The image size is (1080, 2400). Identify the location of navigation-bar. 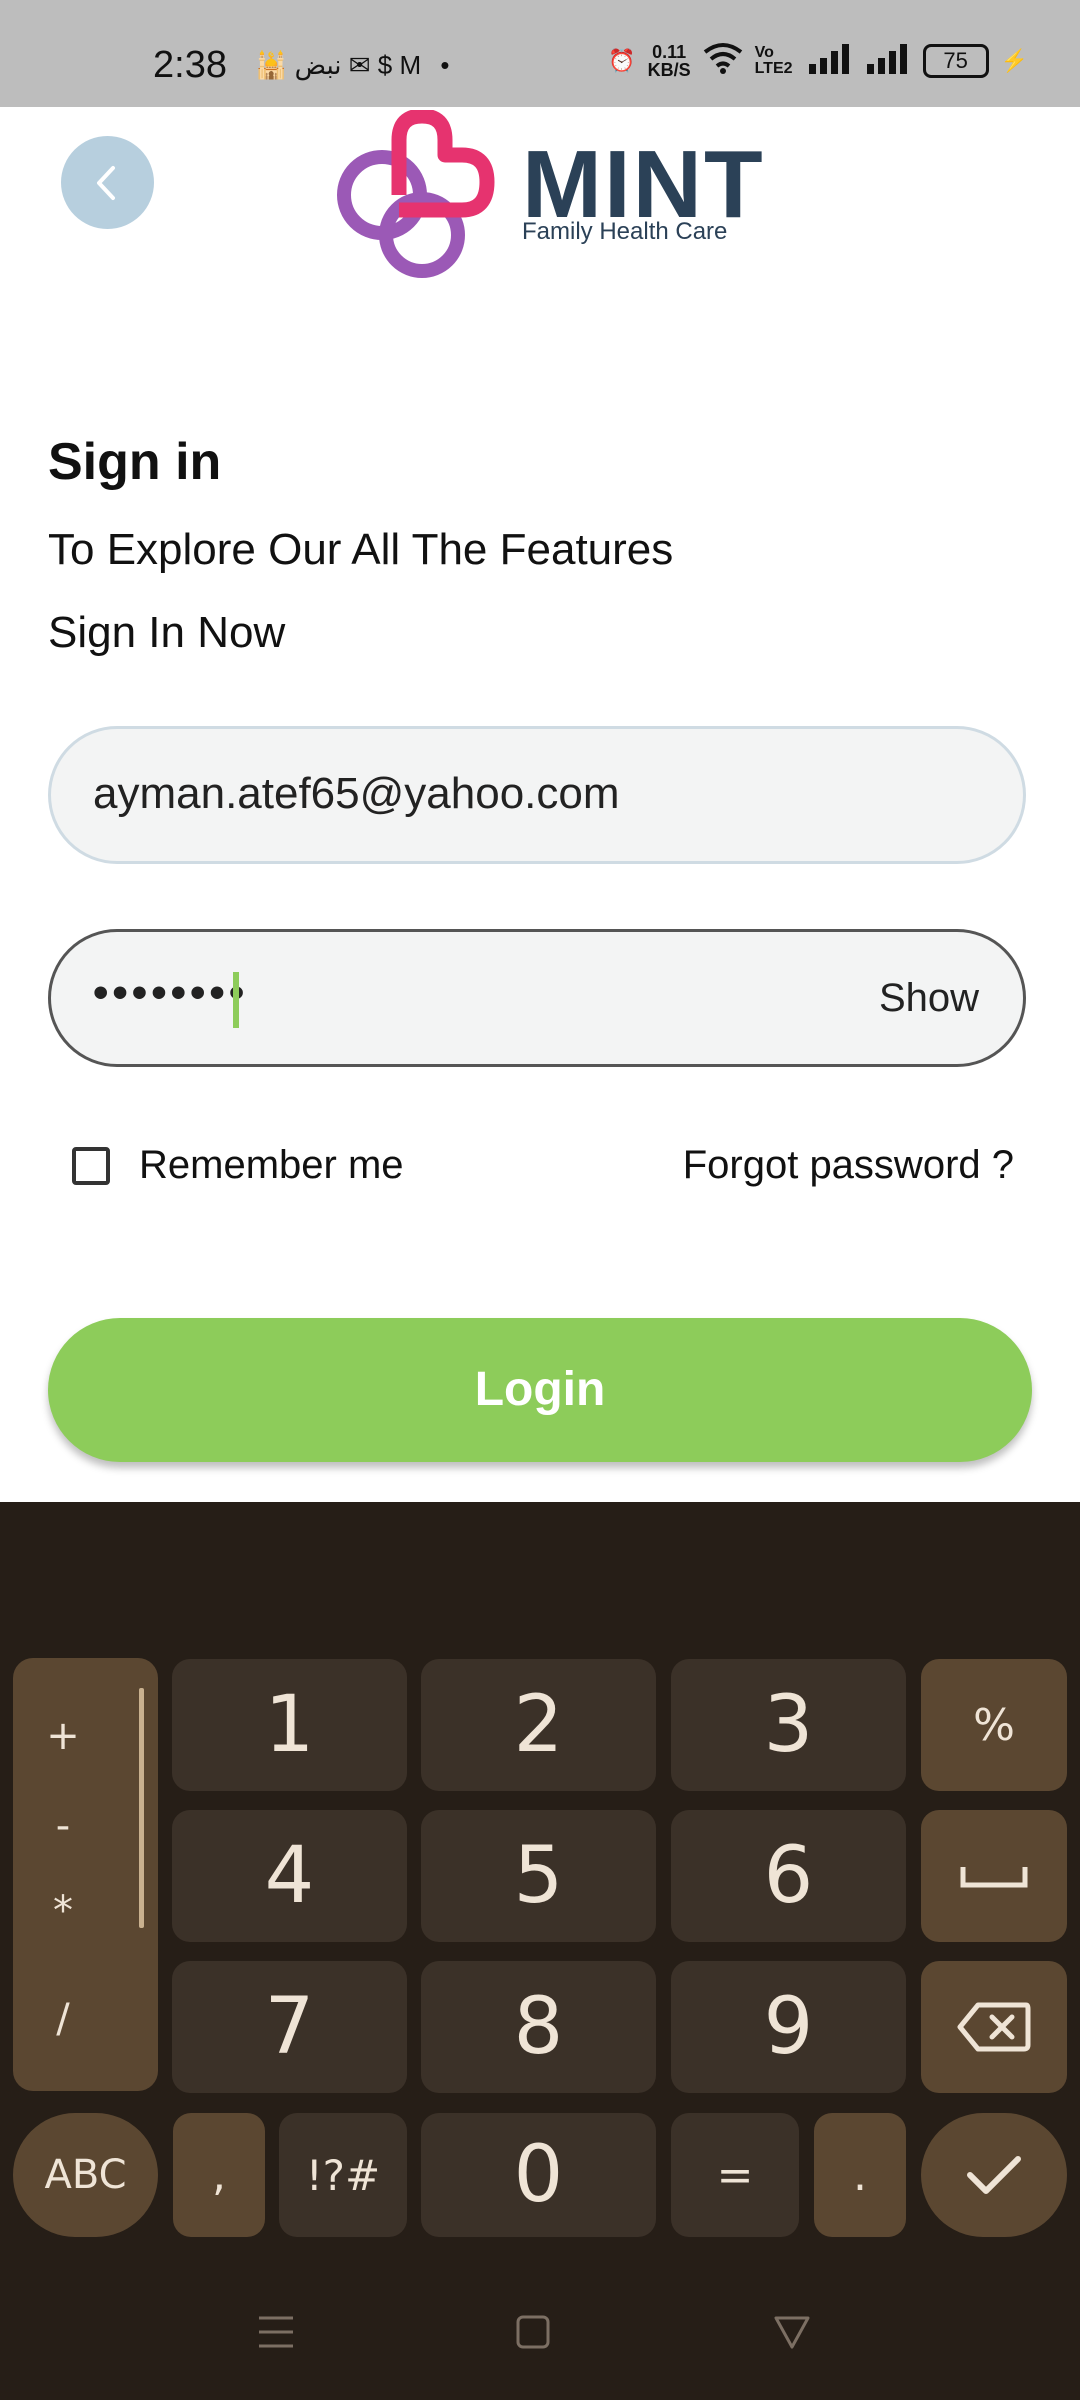
(540, 2335).